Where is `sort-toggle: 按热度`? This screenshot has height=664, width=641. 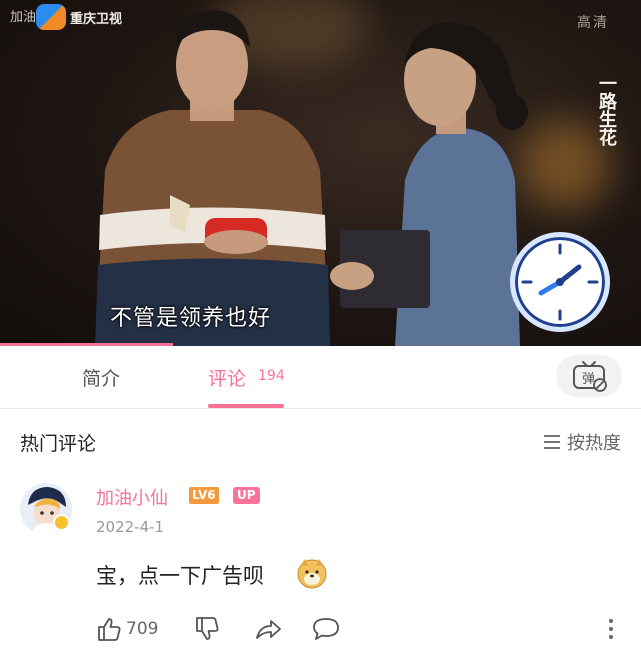 sort-toggle: 按热度 is located at coordinates (582, 442).